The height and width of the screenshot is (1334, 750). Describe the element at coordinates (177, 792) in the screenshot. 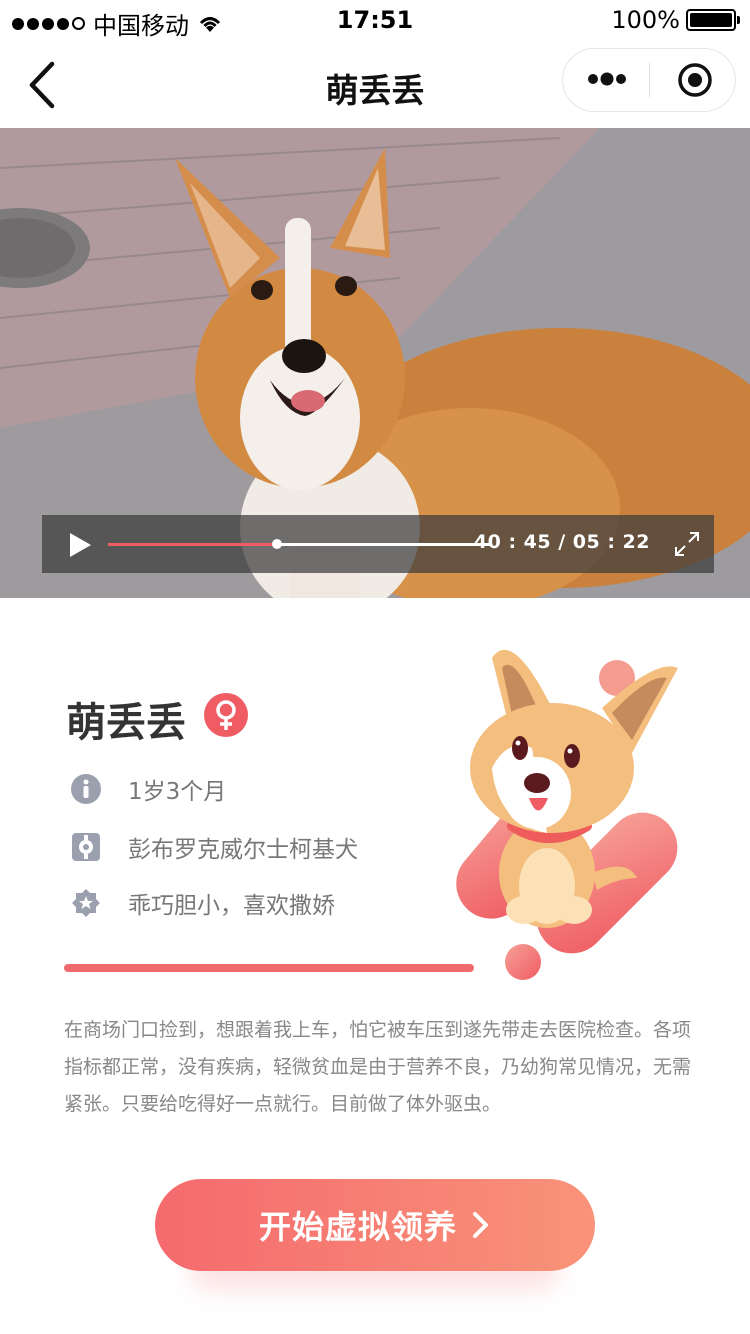

I see `pet-age: 1岁3个月` at that location.